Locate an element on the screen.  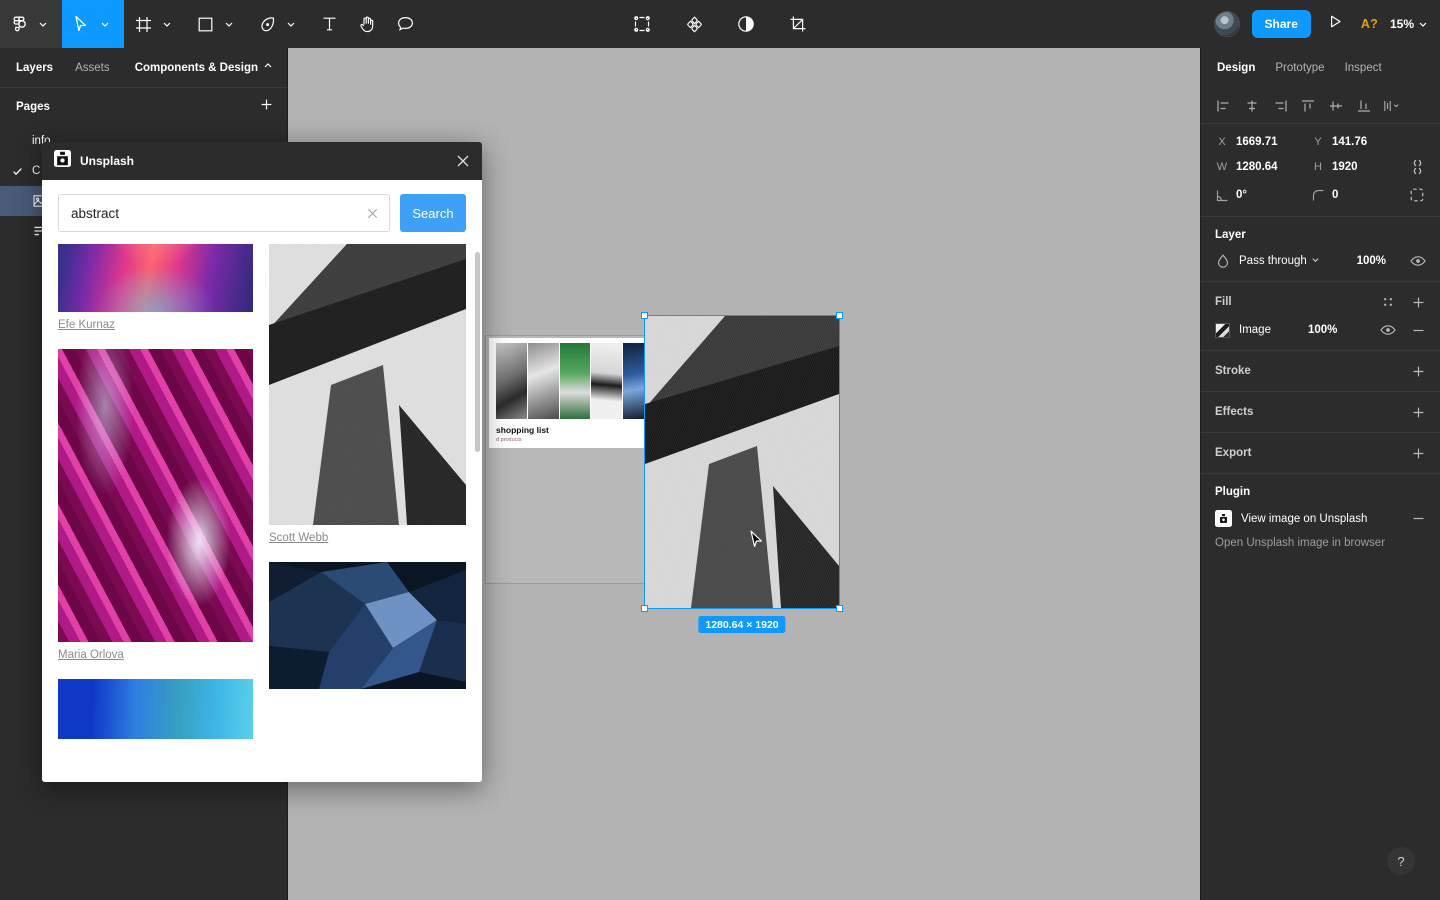
align-vertical-center-icon is located at coordinates (1336, 106).